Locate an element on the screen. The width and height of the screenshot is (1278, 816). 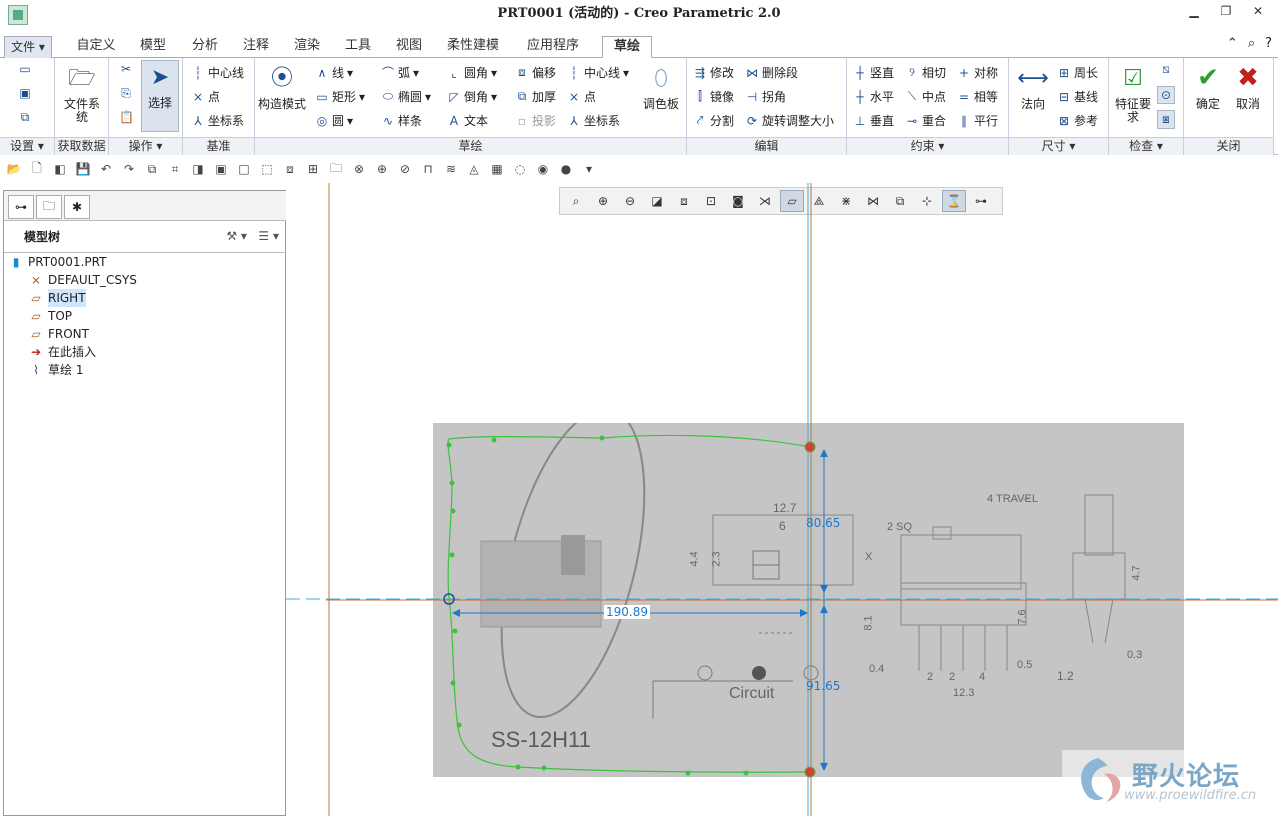
group-inspect-label: 检查 ▾ is located at coordinates (1146, 146).